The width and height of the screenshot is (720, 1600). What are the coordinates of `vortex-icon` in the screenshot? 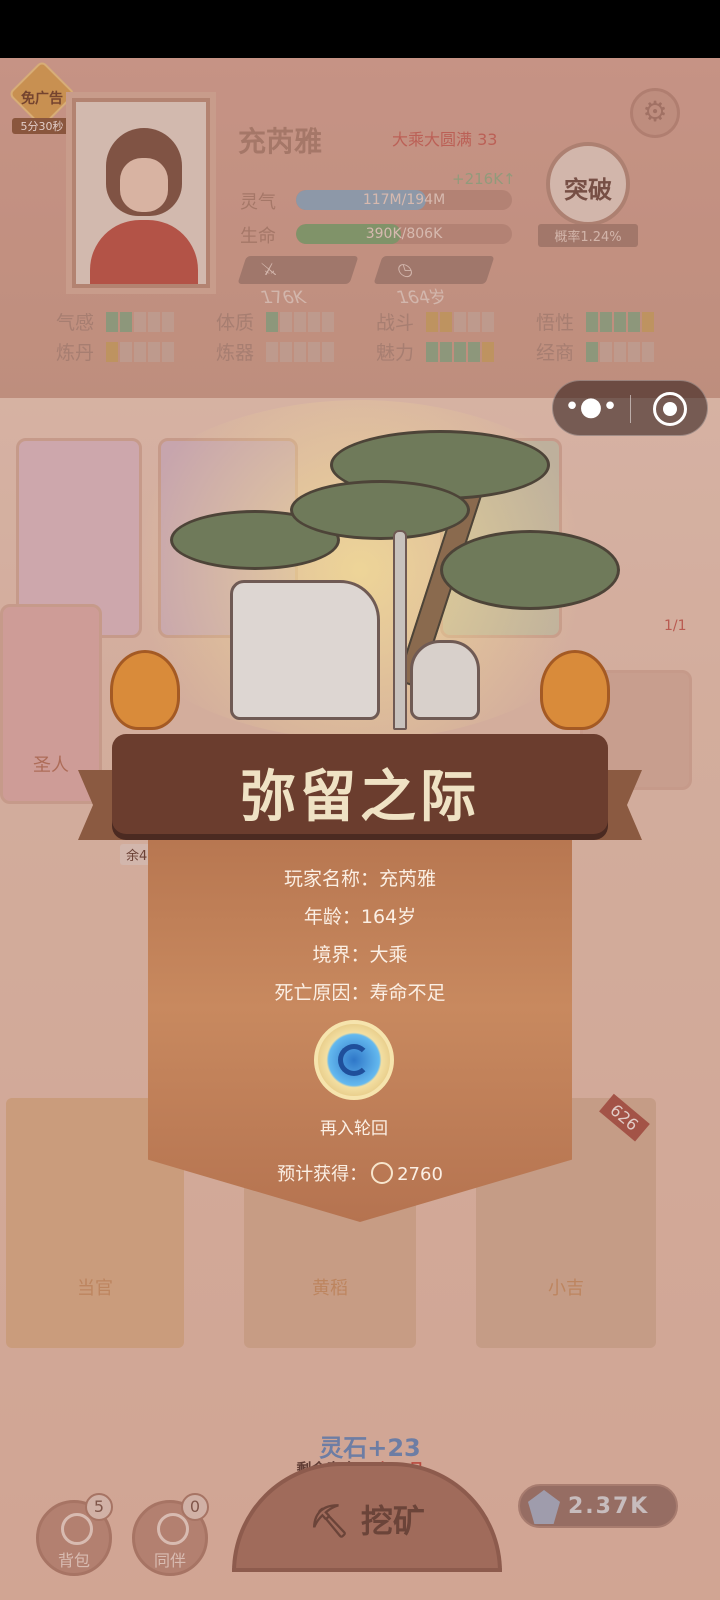 It's located at (354, 1060).